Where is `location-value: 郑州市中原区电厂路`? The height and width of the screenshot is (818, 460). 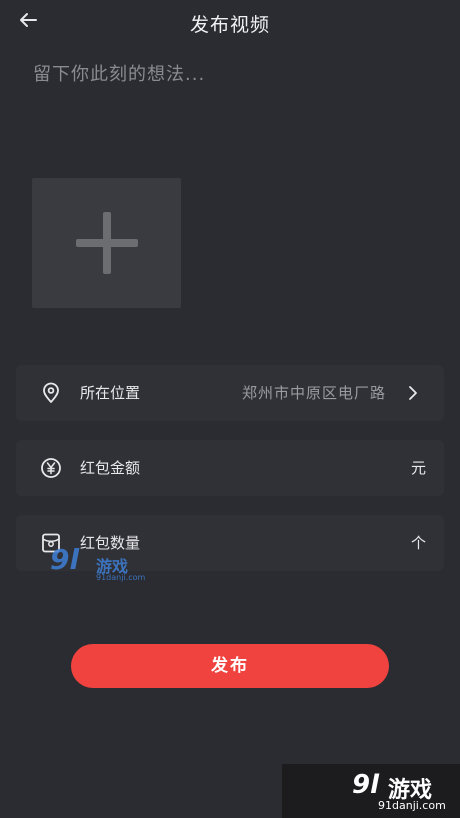 location-value: 郑州市中原区电厂路 is located at coordinates (313, 393).